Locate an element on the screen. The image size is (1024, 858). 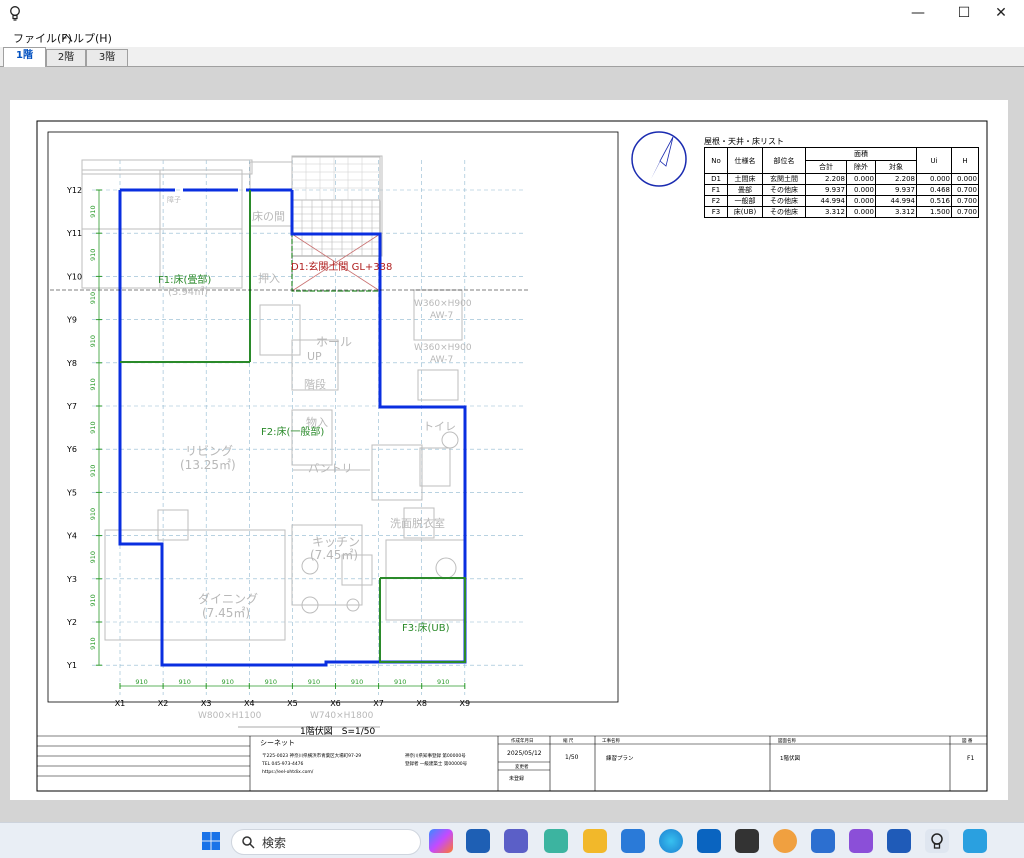
table-cell-total: 9.937 is located at coordinates (826, 190).